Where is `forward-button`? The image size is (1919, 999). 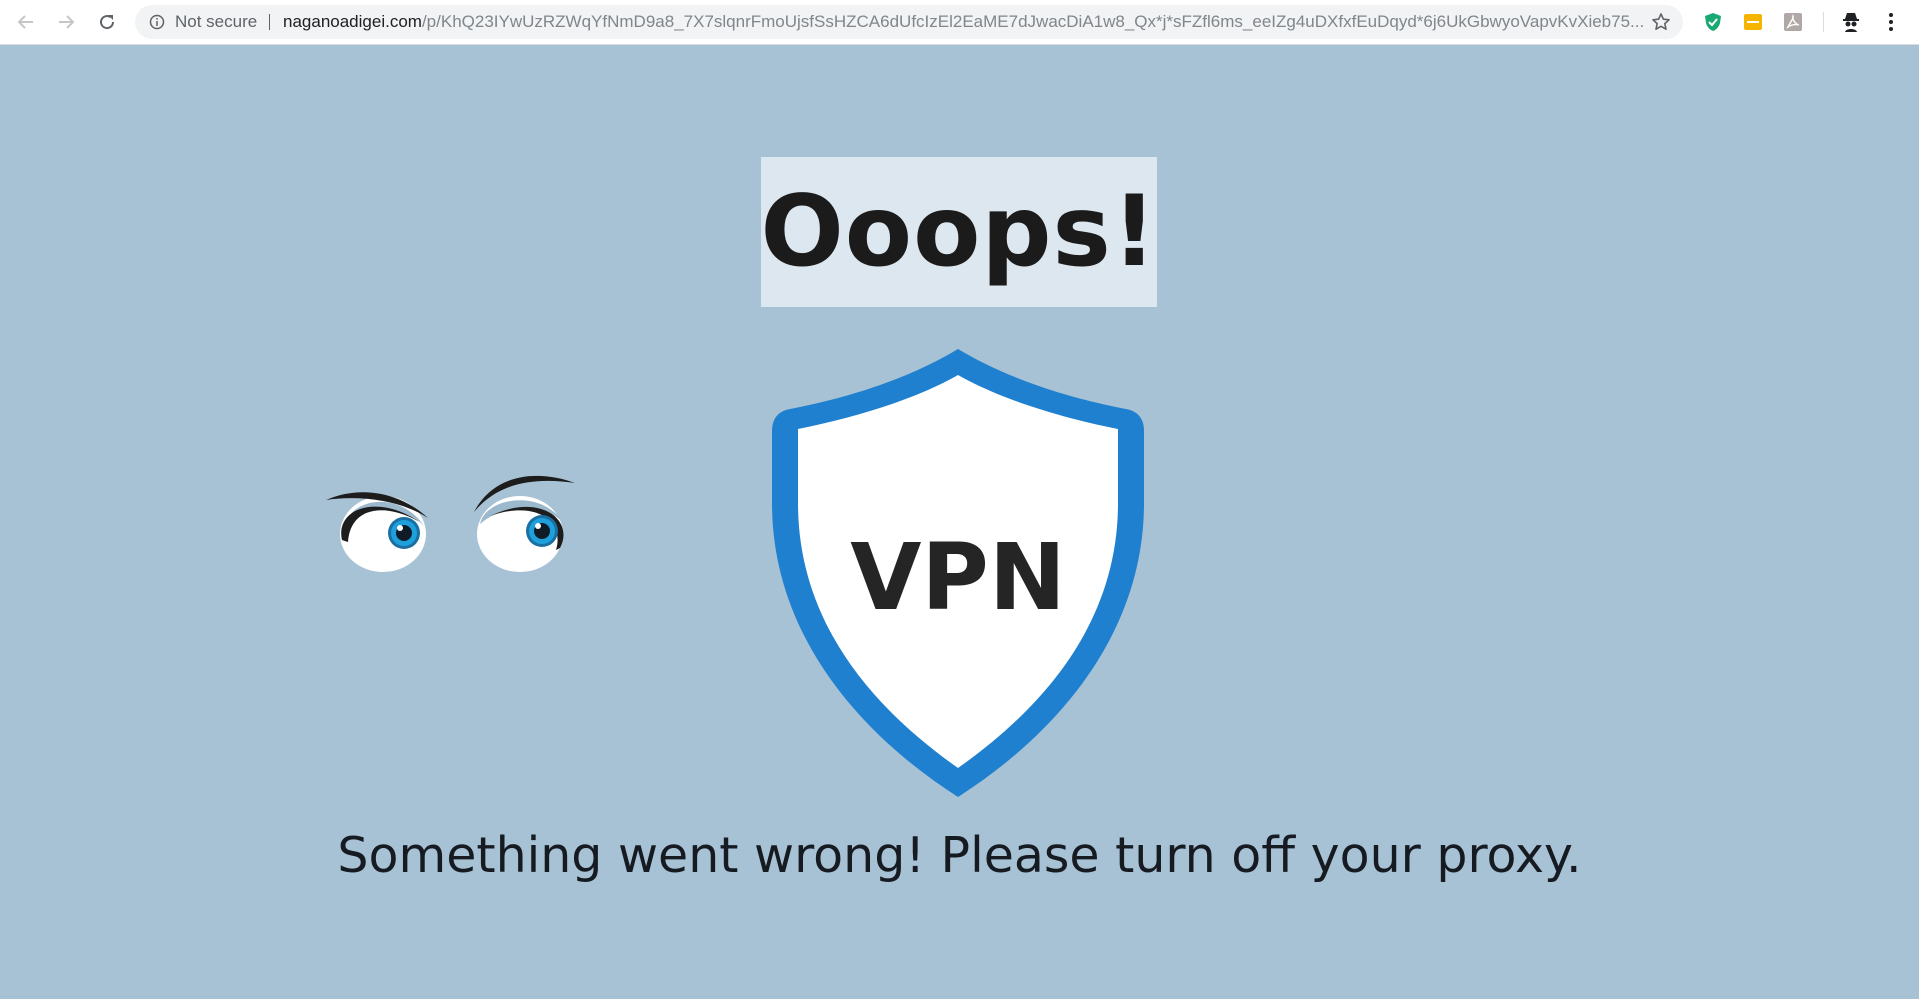
forward-button is located at coordinates (66, 22).